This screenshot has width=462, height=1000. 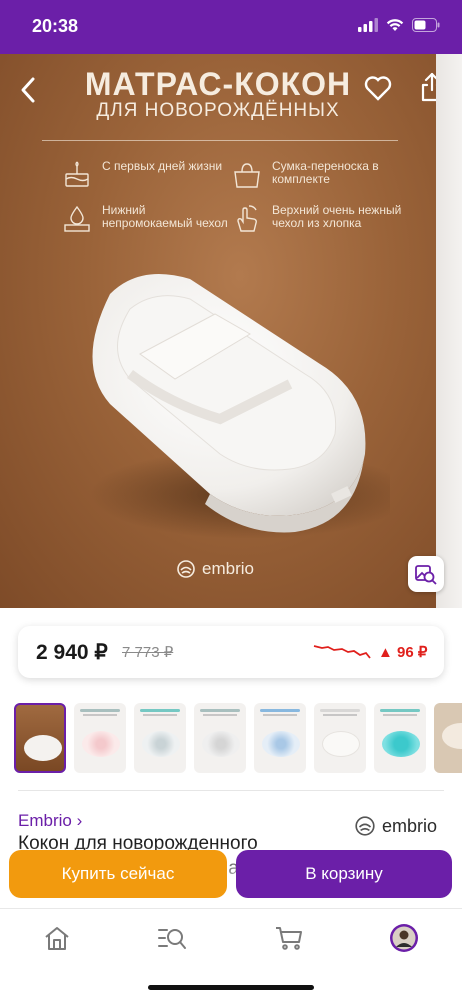 I want to click on status-time: 20:38, so click(x=55, y=26).